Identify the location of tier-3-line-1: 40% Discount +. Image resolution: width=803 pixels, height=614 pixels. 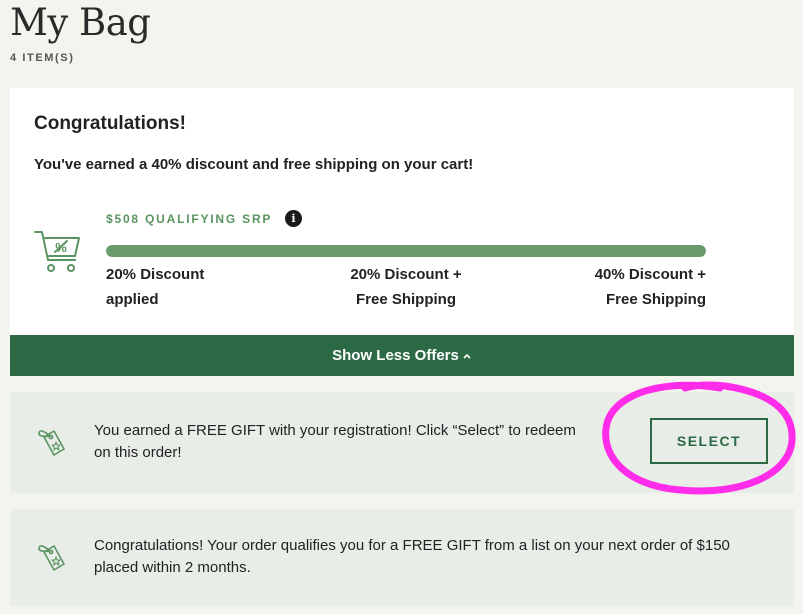
(650, 274).